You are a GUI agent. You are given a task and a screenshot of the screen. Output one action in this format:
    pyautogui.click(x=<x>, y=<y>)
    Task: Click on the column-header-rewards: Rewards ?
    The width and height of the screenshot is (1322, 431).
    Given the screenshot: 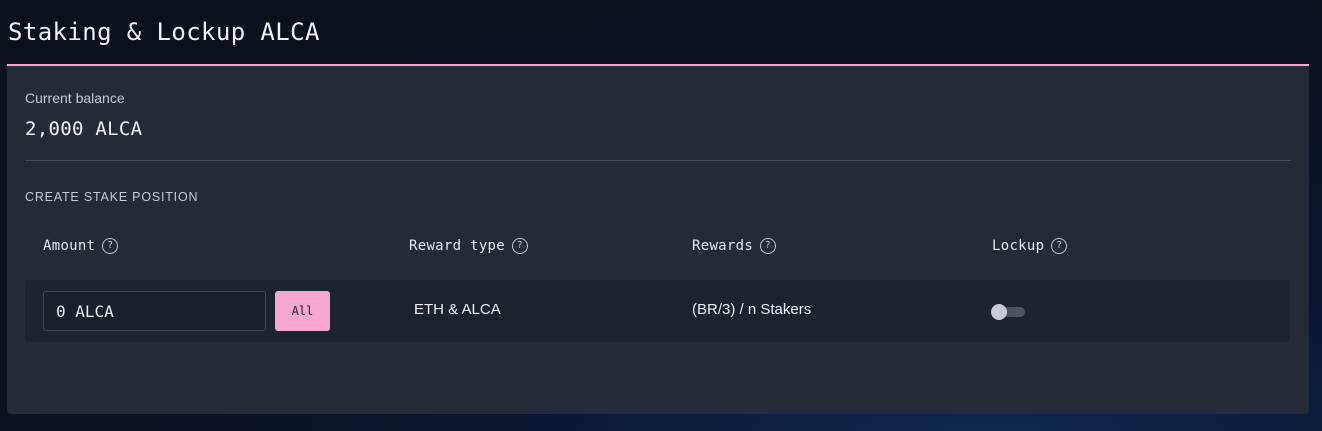 What is the action you would take?
    pyautogui.click(x=734, y=246)
    